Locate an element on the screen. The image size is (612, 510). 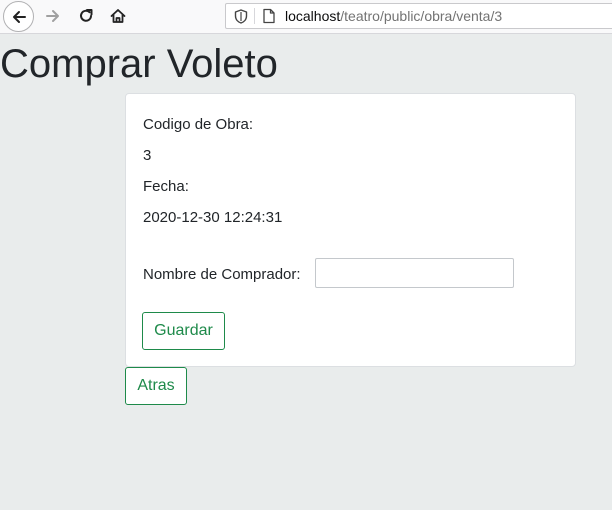
address-bar: localhost/teatro/public/obra/venta/3 is located at coordinates (418, 16).